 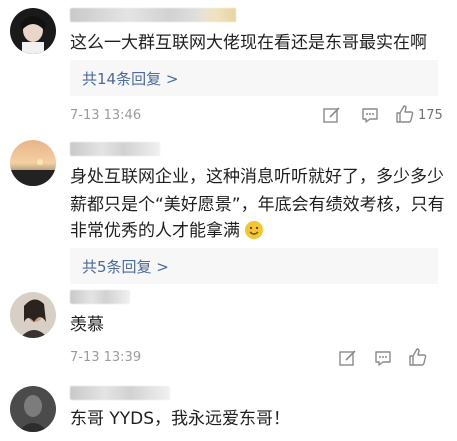 What do you see at coordinates (180, 419) in the screenshot?
I see `comment-text: 东哥 YYDS，我永远爱东哥！` at bounding box center [180, 419].